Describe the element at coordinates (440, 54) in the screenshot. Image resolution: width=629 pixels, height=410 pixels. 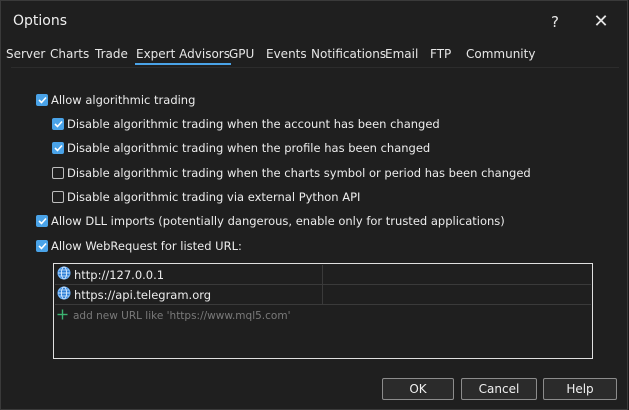
I see `tab-ftp: FTP` at that location.